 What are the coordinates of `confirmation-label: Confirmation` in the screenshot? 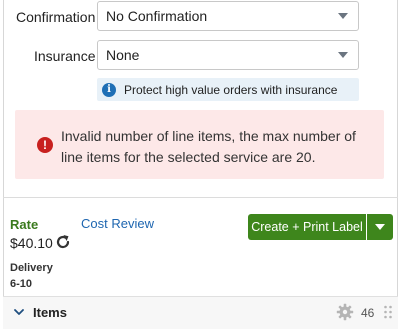 It's located at (56, 17).